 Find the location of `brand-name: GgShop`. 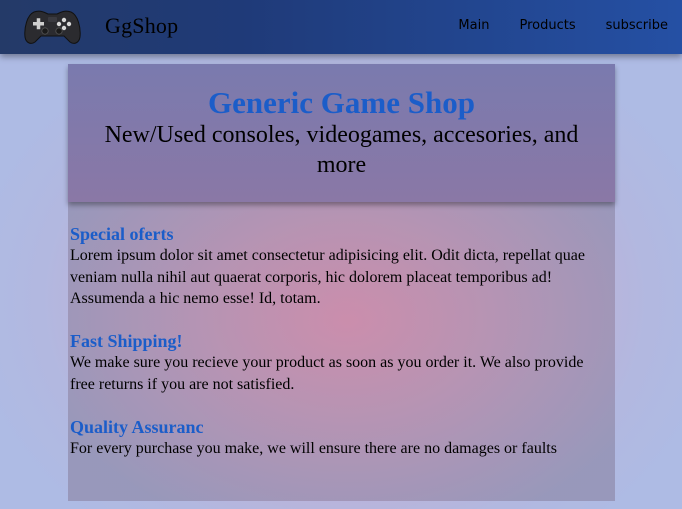

brand-name: GgShop is located at coordinates (141, 26).